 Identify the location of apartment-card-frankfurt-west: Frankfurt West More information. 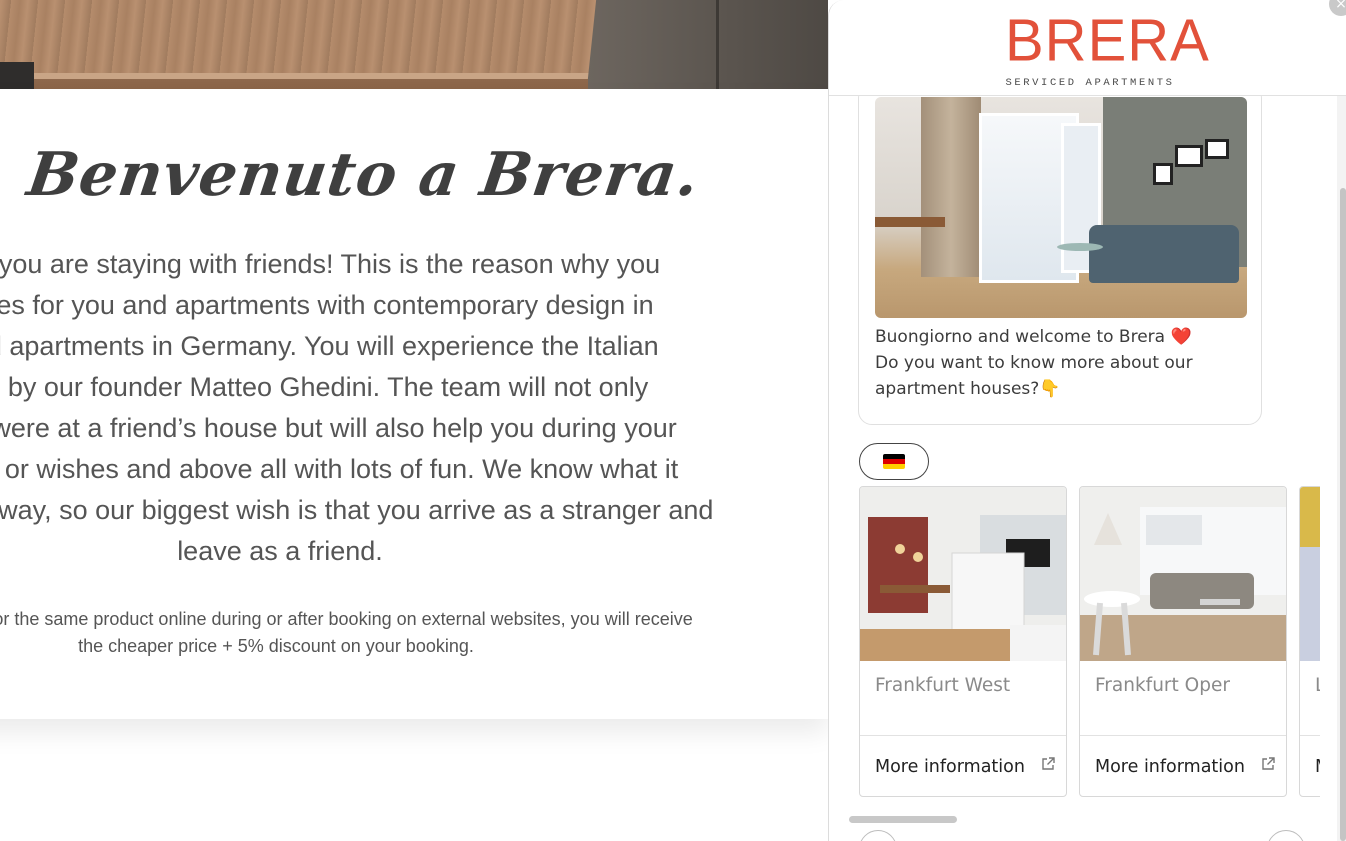
(963, 641).